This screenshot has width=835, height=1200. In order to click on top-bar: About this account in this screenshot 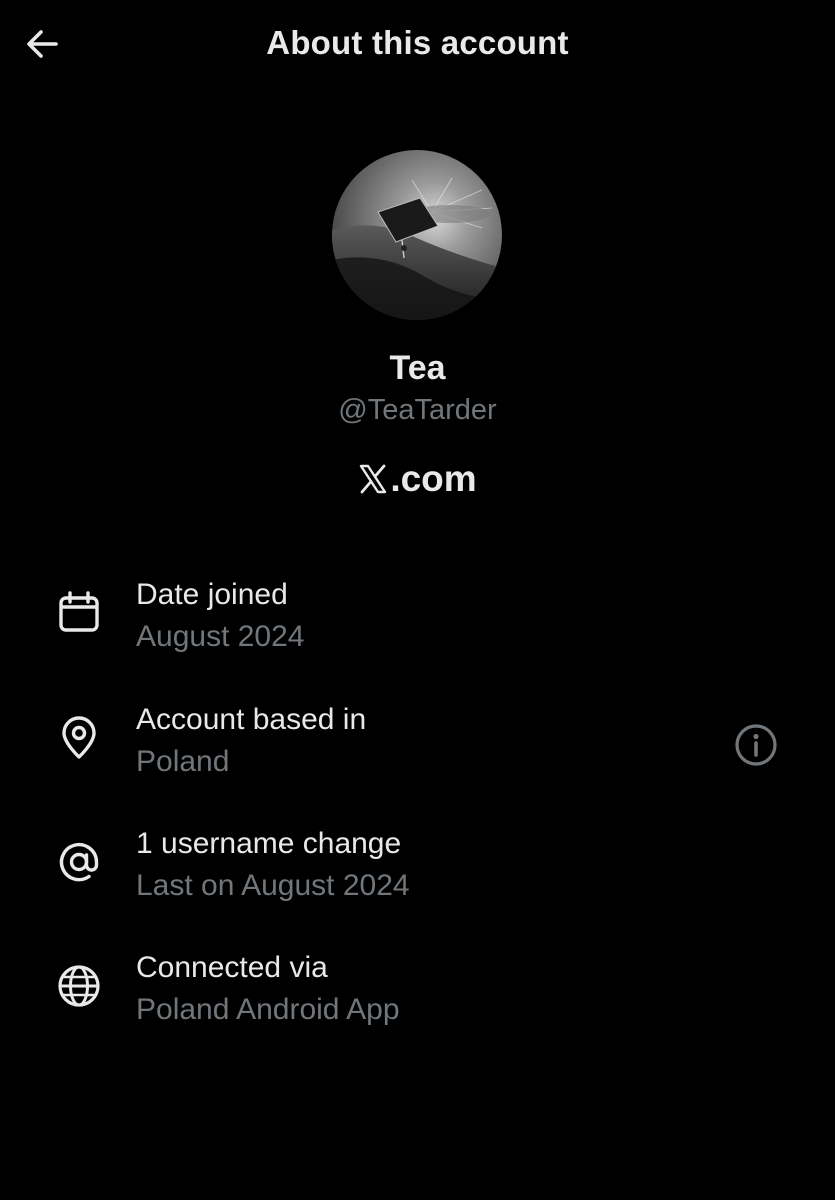, I will do `click(417, 44)`.